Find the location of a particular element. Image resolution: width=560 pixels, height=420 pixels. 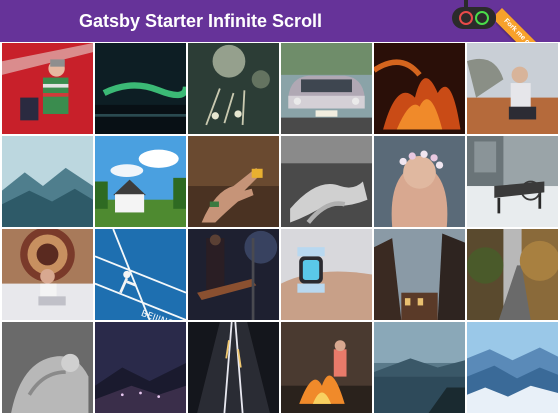

photo-mountain-valley is located at coordinates (47, 181).